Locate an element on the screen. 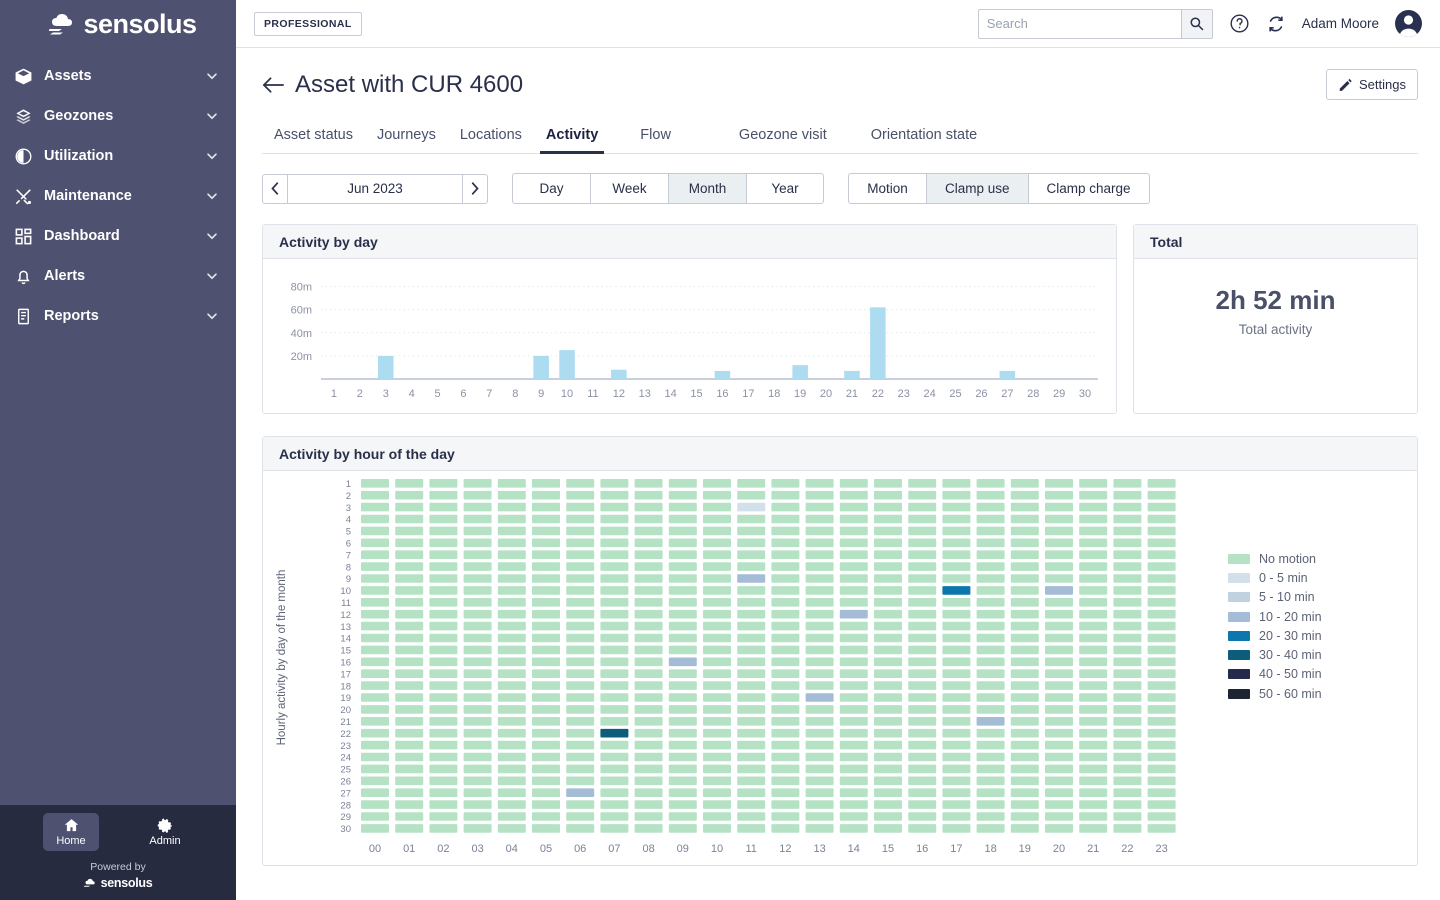 The height and width of the screenshot is (900, 1440). bar is located at coordinates (852, 374).